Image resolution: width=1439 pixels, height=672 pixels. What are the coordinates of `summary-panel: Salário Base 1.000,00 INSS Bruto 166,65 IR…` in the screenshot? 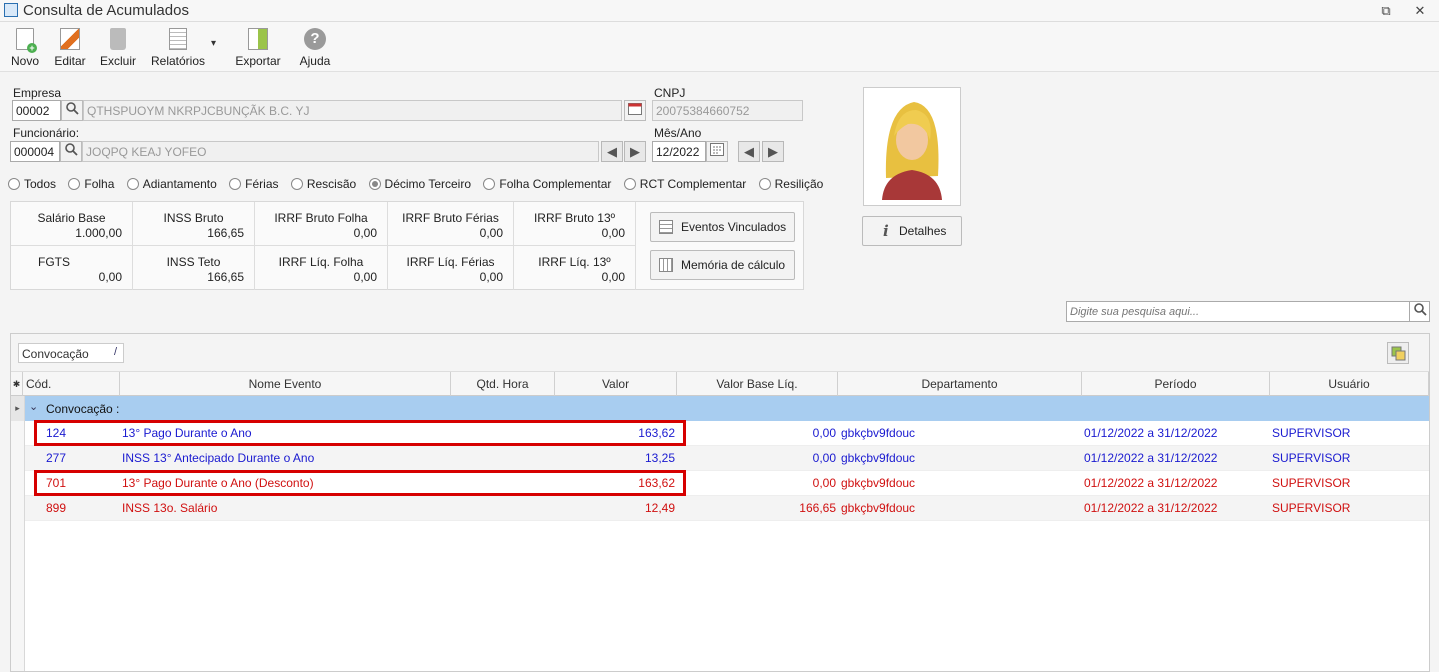 It's located at (407, 245).